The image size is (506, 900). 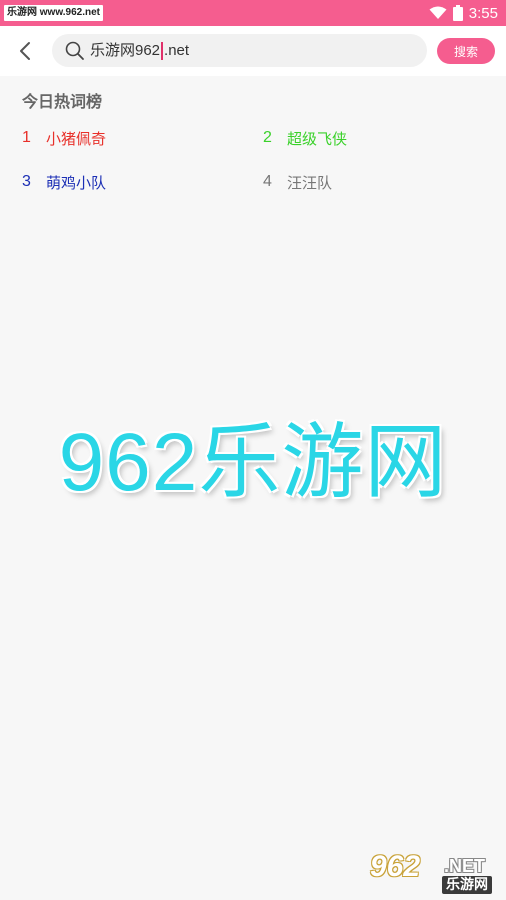 I want to click on hot-word-item-1: 1 小猪佩奇, so click(x=64, y=138).